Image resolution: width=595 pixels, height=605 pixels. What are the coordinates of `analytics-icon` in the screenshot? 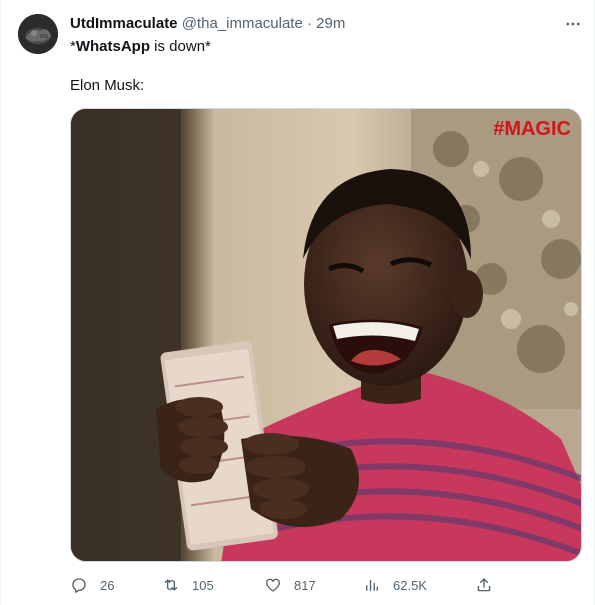 It's located at (372, 585).